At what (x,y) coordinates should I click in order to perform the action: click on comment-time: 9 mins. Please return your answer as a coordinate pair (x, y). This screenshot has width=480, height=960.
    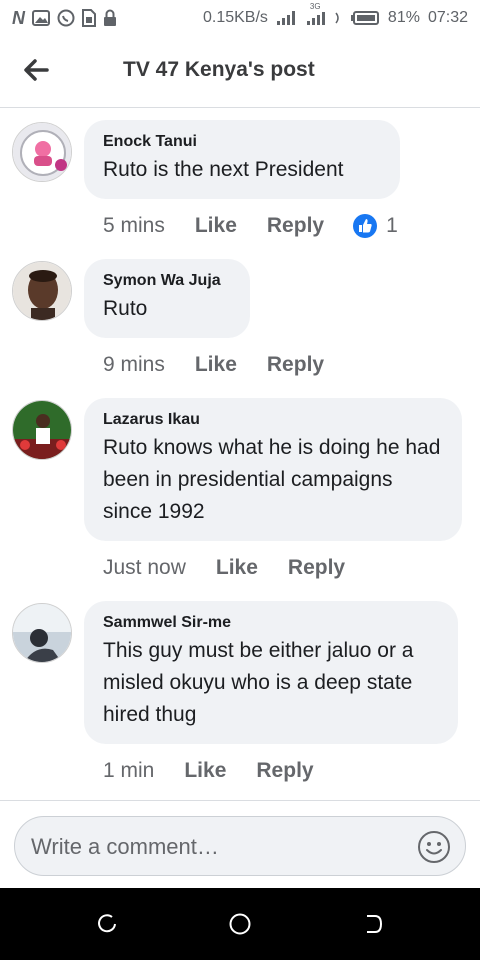
    Looking at the image, I should click on (134, 365).